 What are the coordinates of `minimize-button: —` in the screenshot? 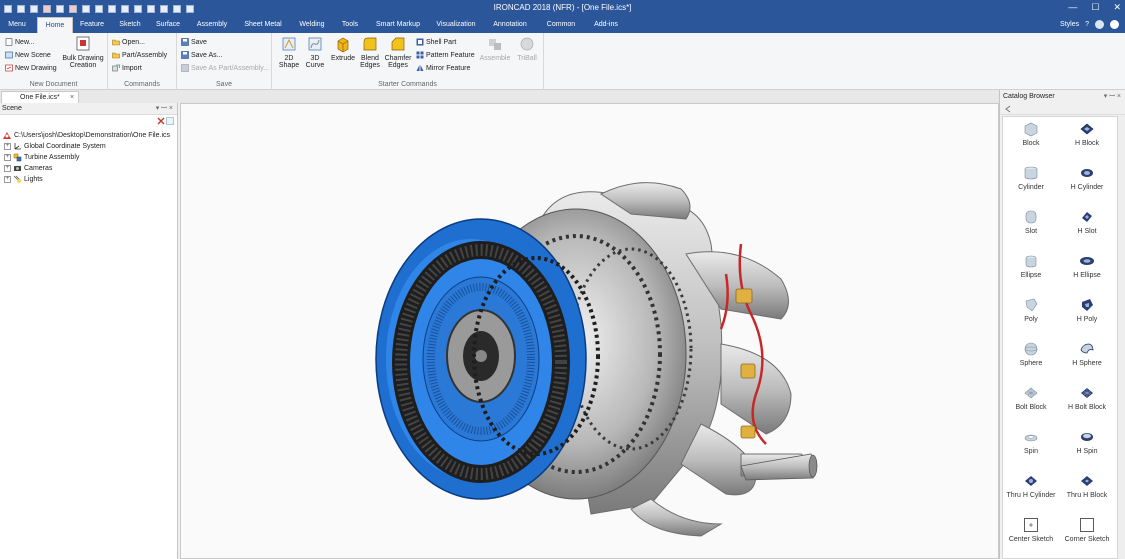 It's located at (1072, 7).